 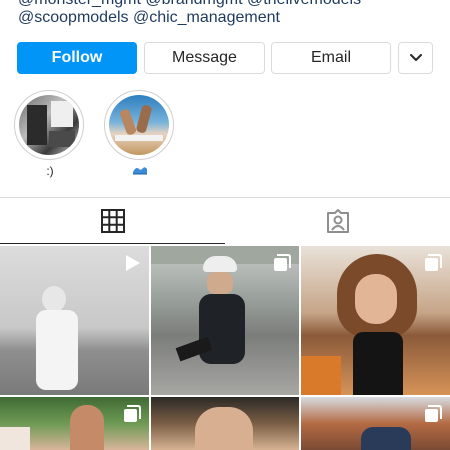 What do you see at coordinates (331, 58) in the screenshot?
I see `email-button: Email` at bounding box center [331, 58].